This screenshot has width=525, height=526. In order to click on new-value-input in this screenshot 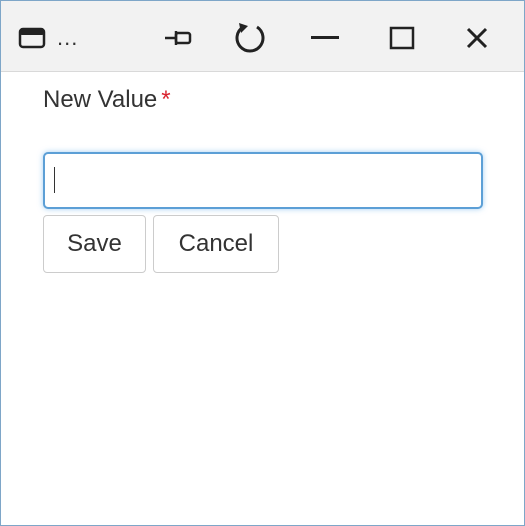, I will do `click(263, 180)`.